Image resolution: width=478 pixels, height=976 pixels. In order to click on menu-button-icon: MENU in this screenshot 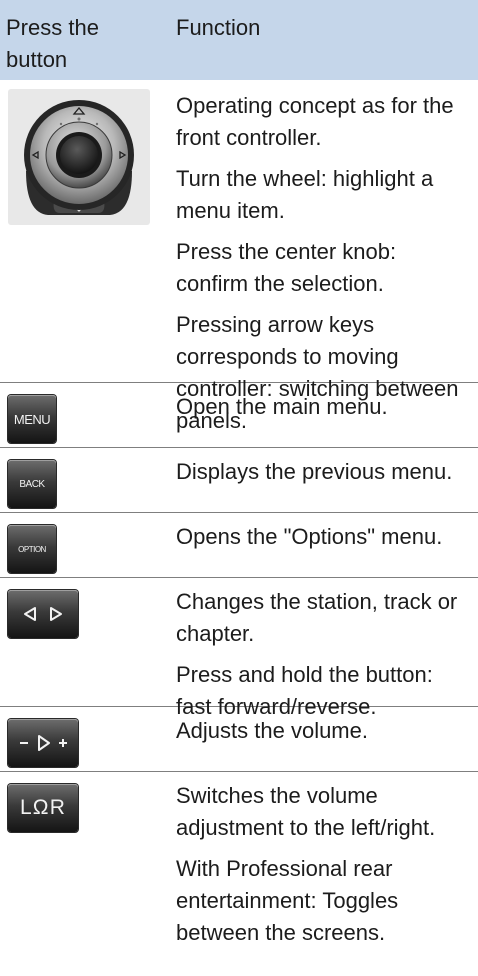, I will do `click(32, 419)`.